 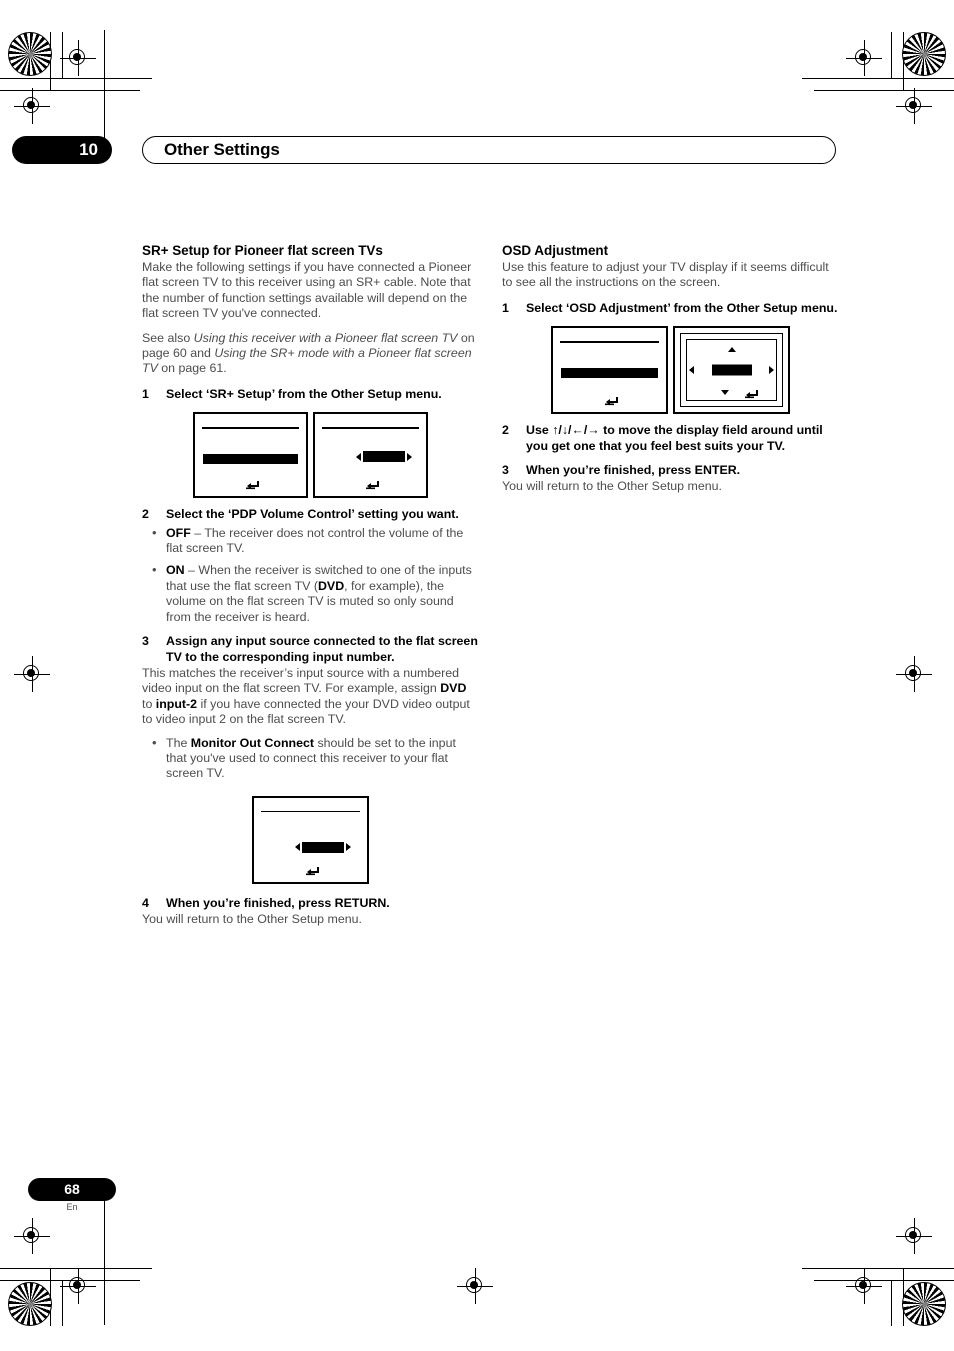 What do you see at coordinates (178, 742) in the screenshot?
I see `note-prefix: The` at bounding box center [178, 742].